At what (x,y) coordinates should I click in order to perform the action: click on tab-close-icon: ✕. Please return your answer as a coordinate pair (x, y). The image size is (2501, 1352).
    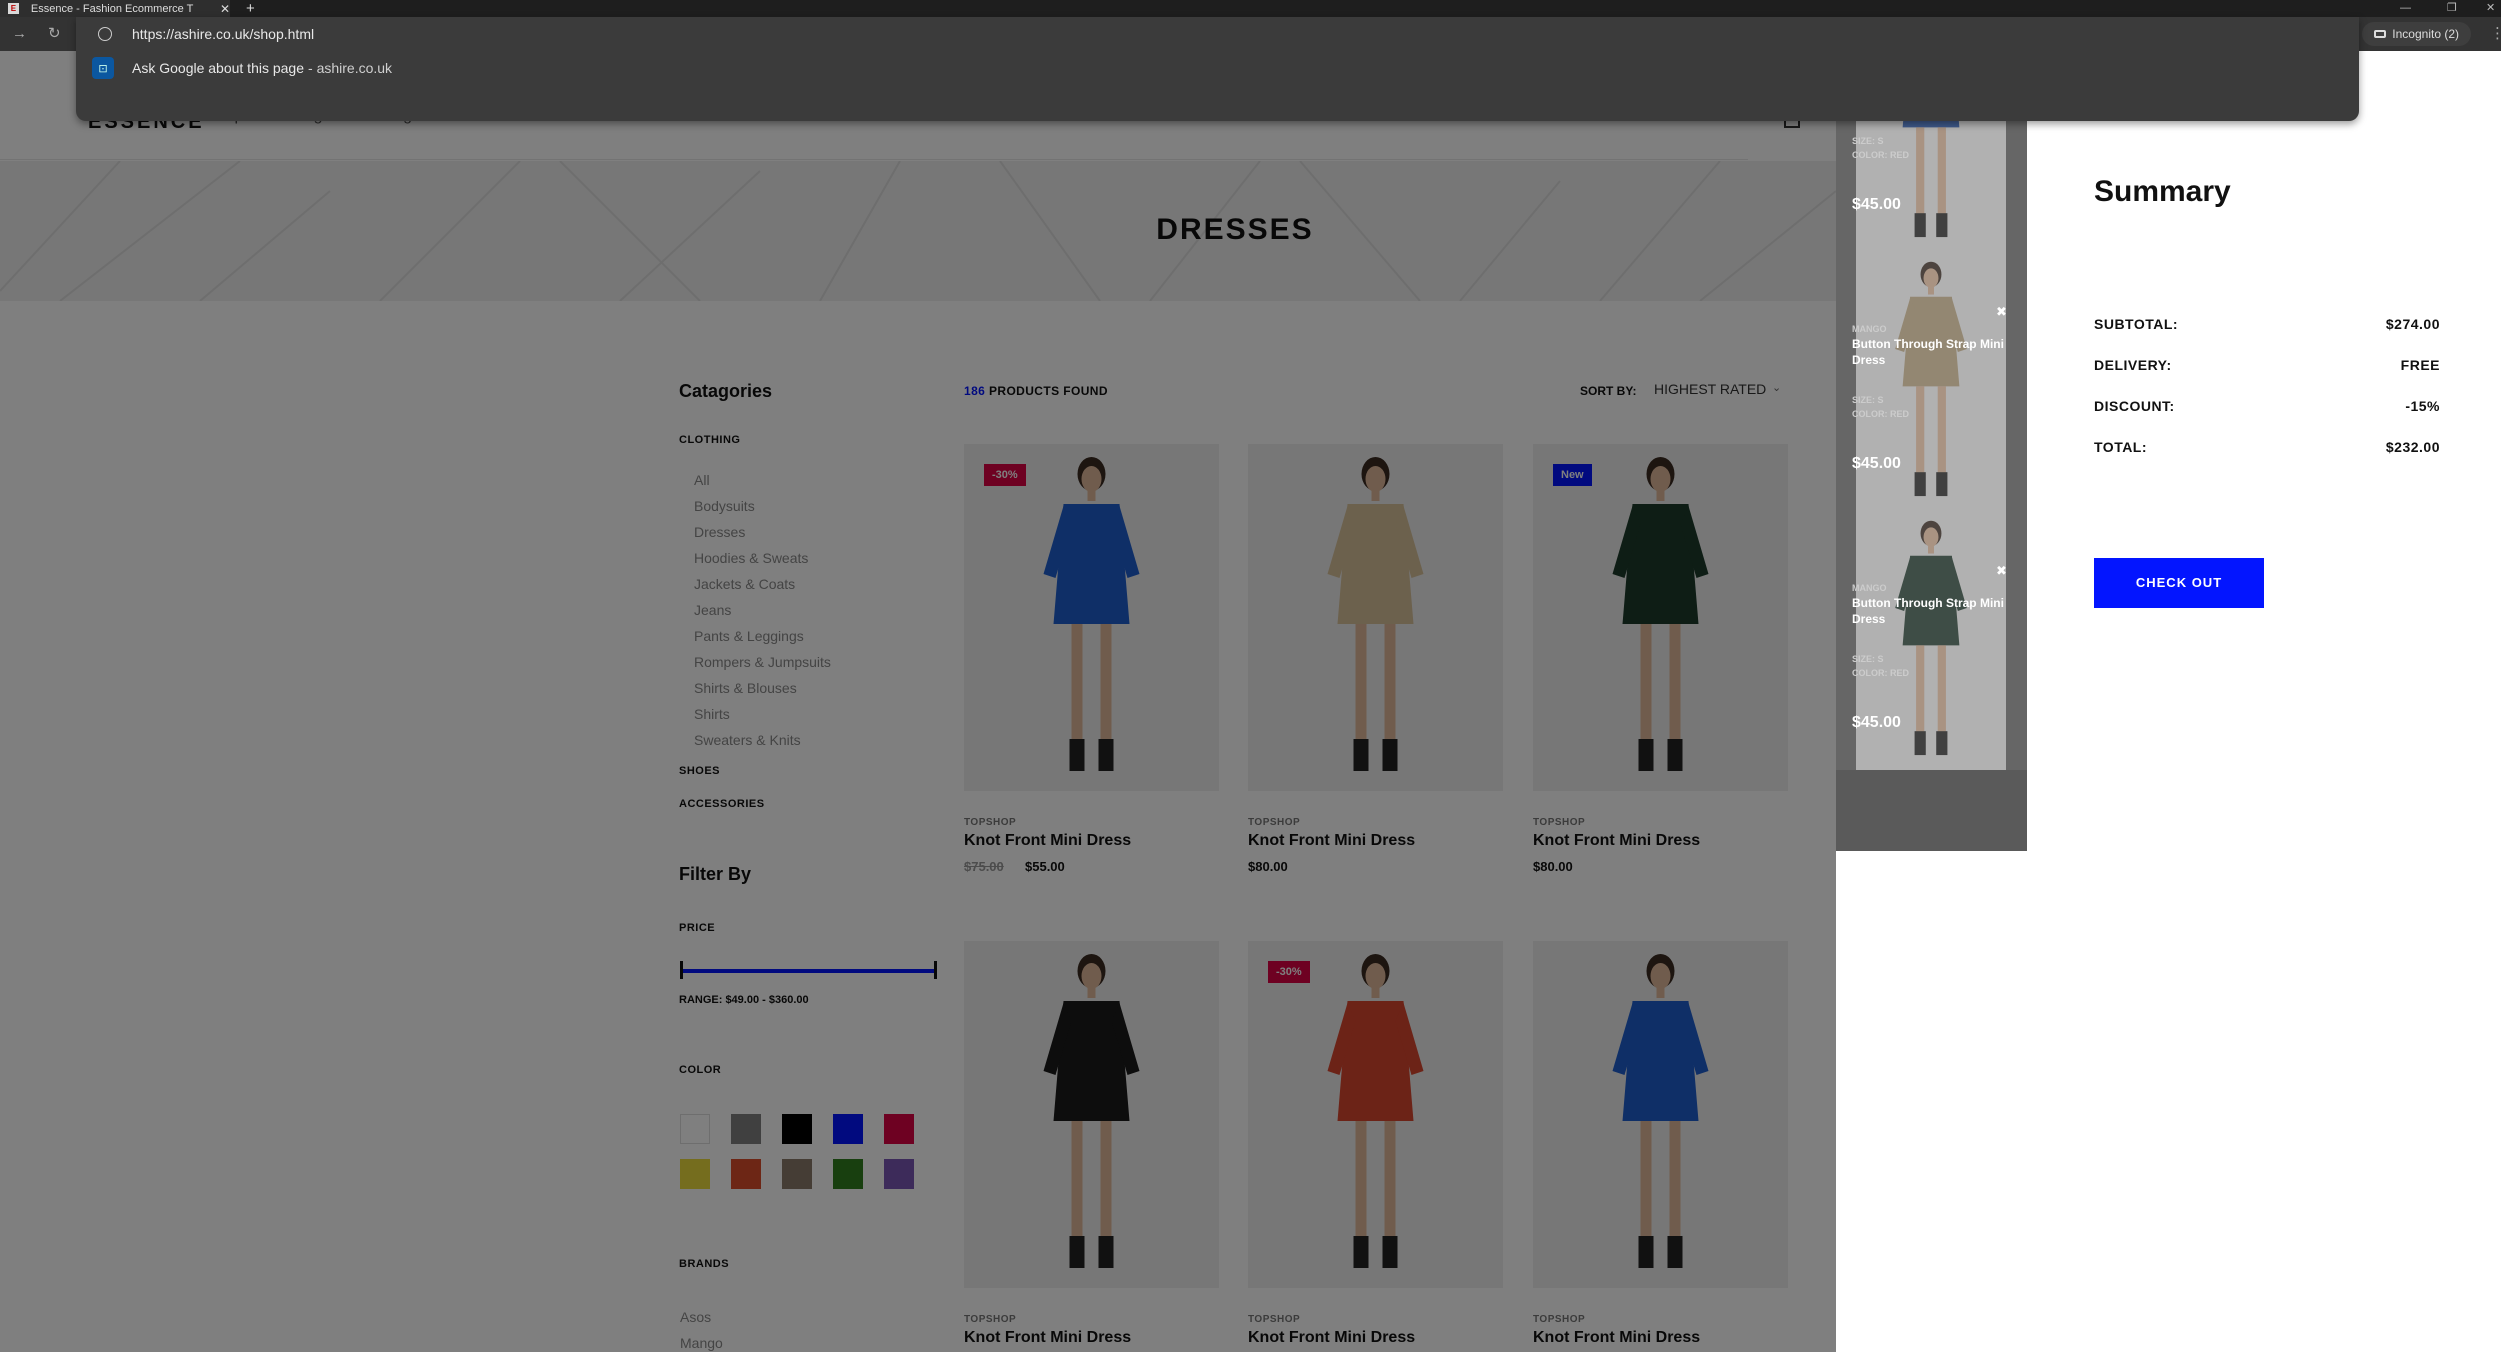
    Looking at the image, I should click on (225, 9).